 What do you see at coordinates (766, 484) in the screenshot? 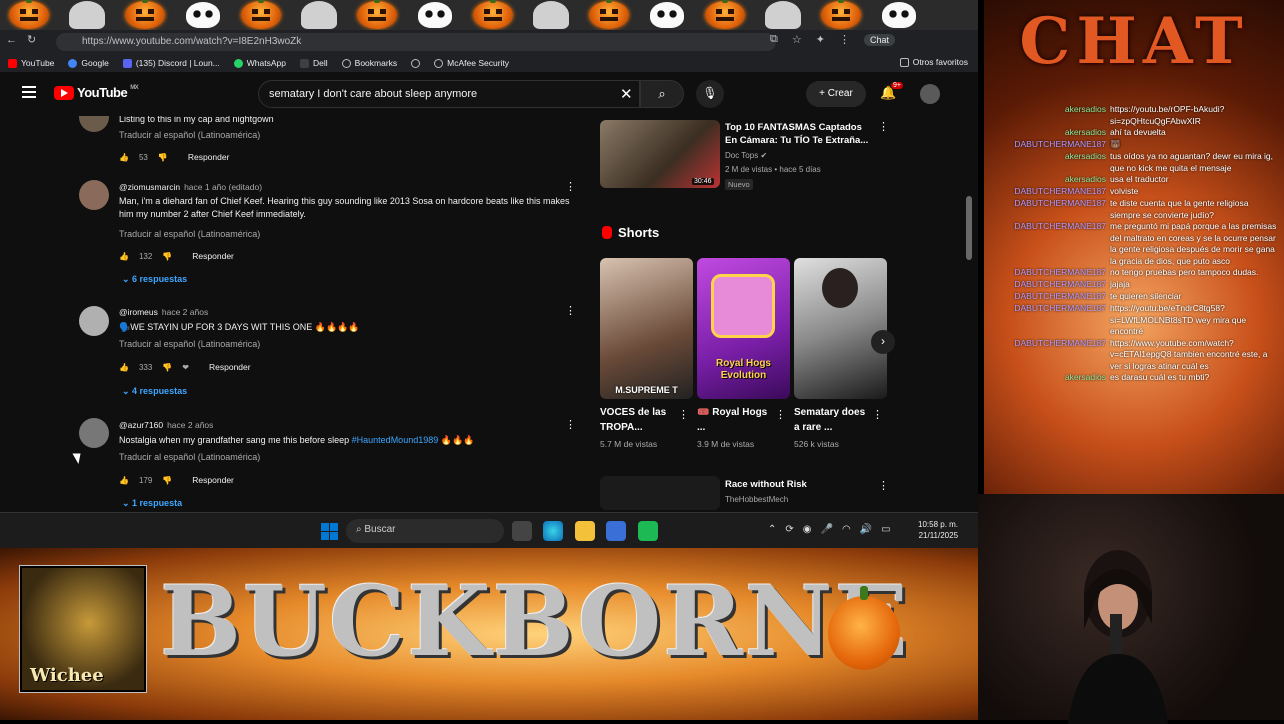
I see `video-title: Race without Risk` at bounding box center [766, 484].